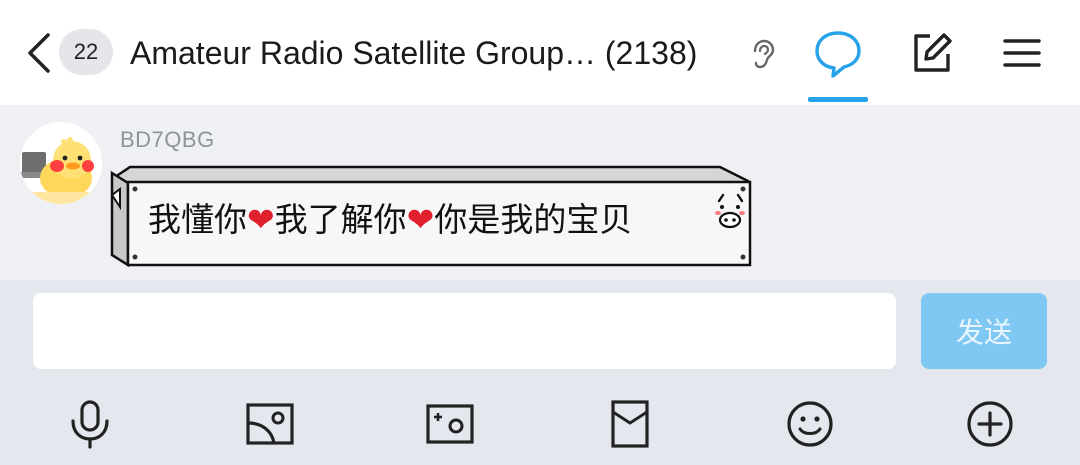 Image resolution: width=1080 pixels, height=465 pixels. Describe the element at coordinates (730, 211) in the screenshot. I see `pig-face-icon` at that location.